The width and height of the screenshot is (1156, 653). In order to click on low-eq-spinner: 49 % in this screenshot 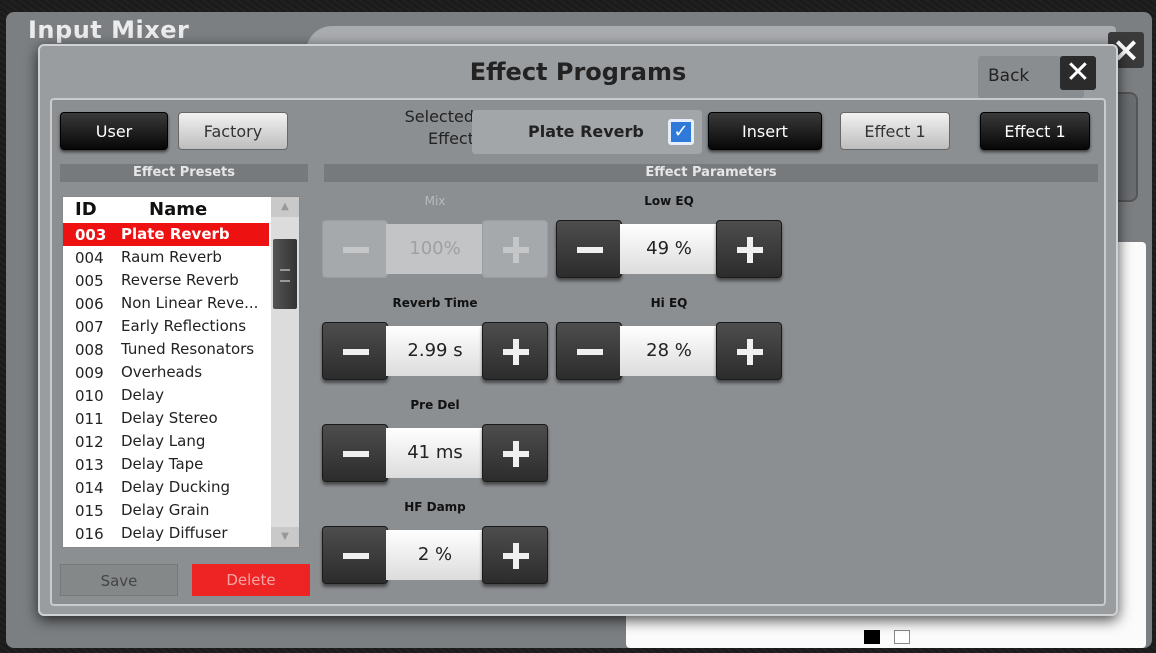, I will do `click(669, 249)`.